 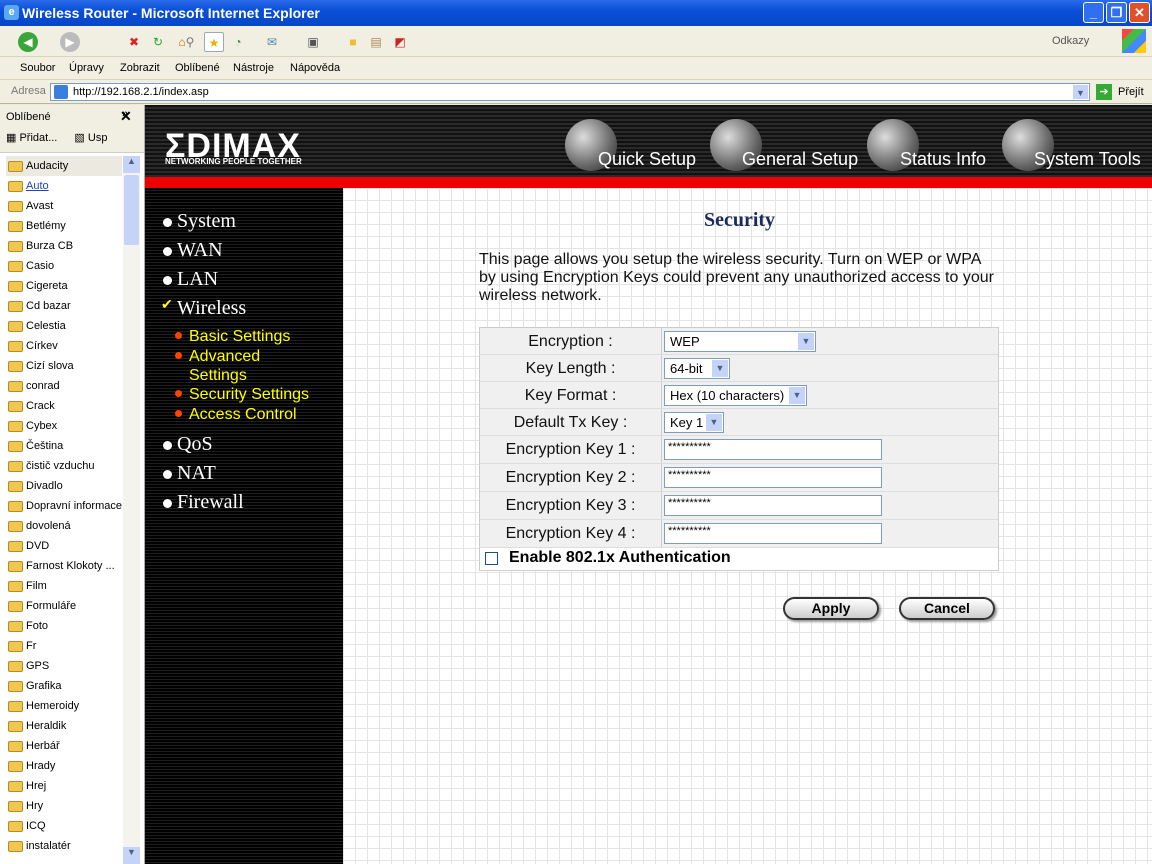 What do you see at coordinates (272, 42) in the screenshot?
I see `mail-icon: ✉` at bounding box center [272, 42].